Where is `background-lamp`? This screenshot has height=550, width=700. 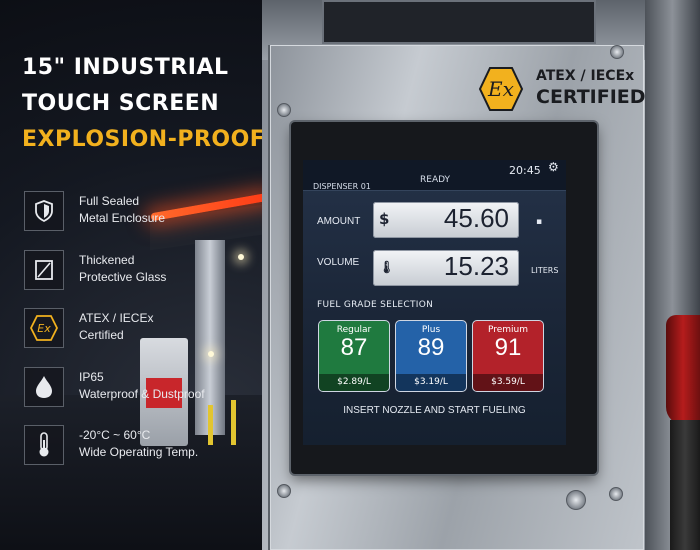 background-lamp is located at coordinates (211, 354).